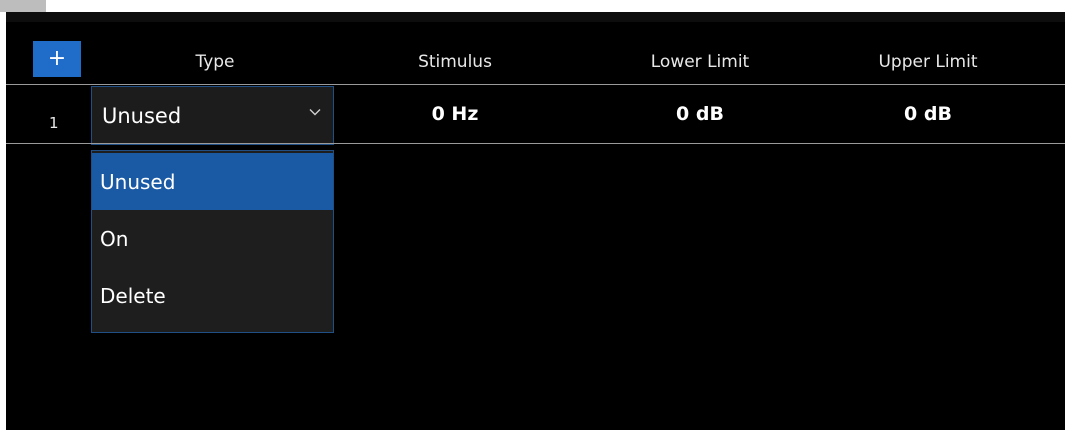  I want to click on dropdown-option-on: On, so click(212, 238).